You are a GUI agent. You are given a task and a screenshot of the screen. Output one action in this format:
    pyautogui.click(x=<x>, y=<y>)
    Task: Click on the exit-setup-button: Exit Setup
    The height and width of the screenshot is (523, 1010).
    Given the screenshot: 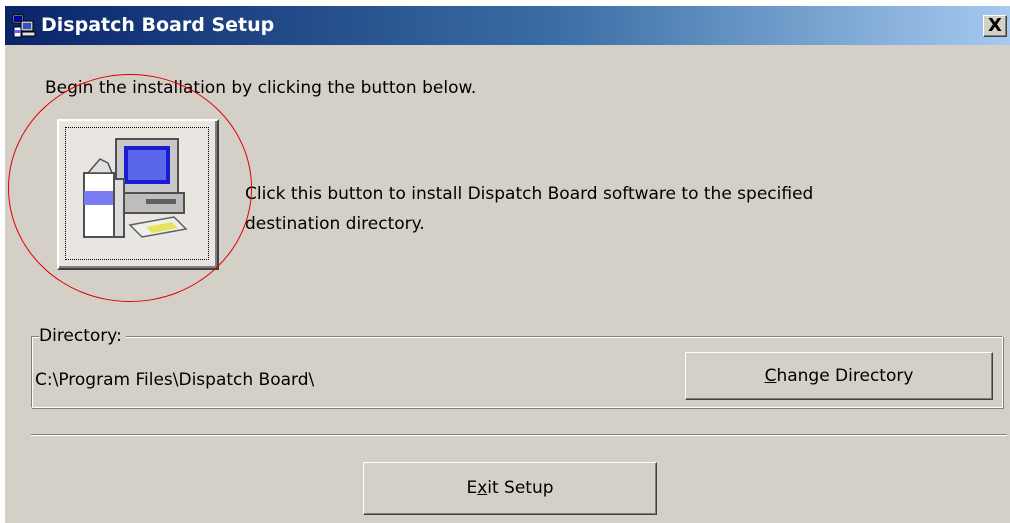 What is the action you would take?
    pyautogui.click(x=510, y=488)
    